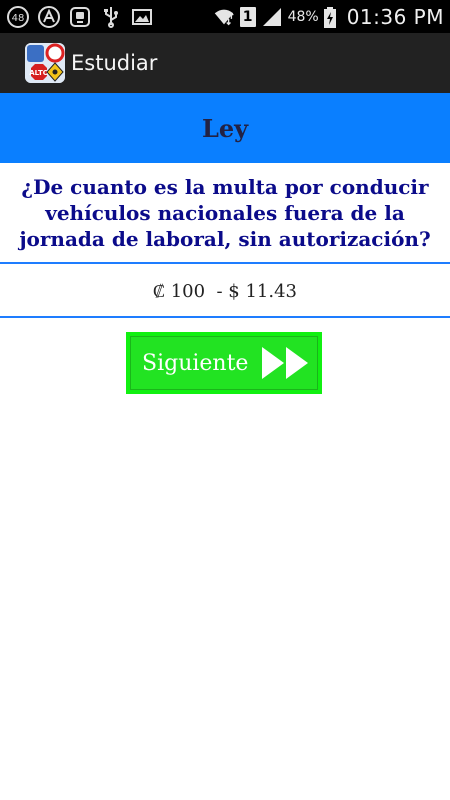 Image resolution: width=450 pixels, height=800 pixels. I want to click on status-bar-notifications: 48, so click(80, 16).